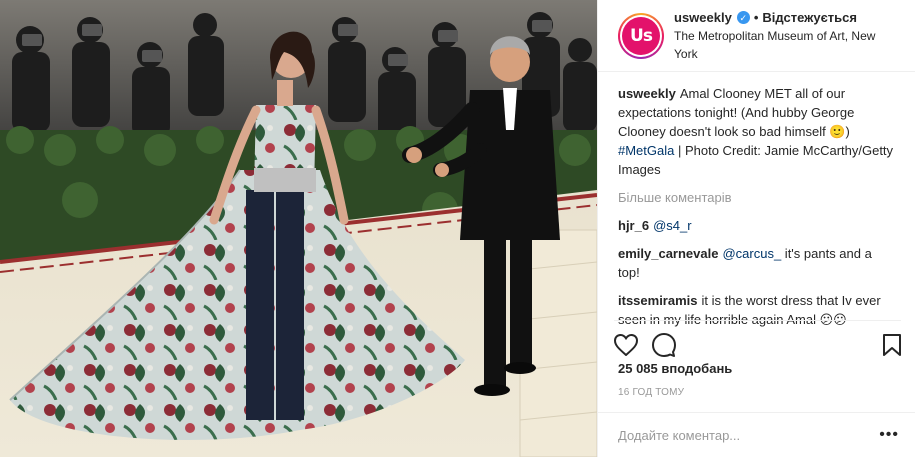  Describe the element at coordinates (651, 392) in the screenshot. I see `post-timestamp: 16 ГОД ТОМУ` at that location.